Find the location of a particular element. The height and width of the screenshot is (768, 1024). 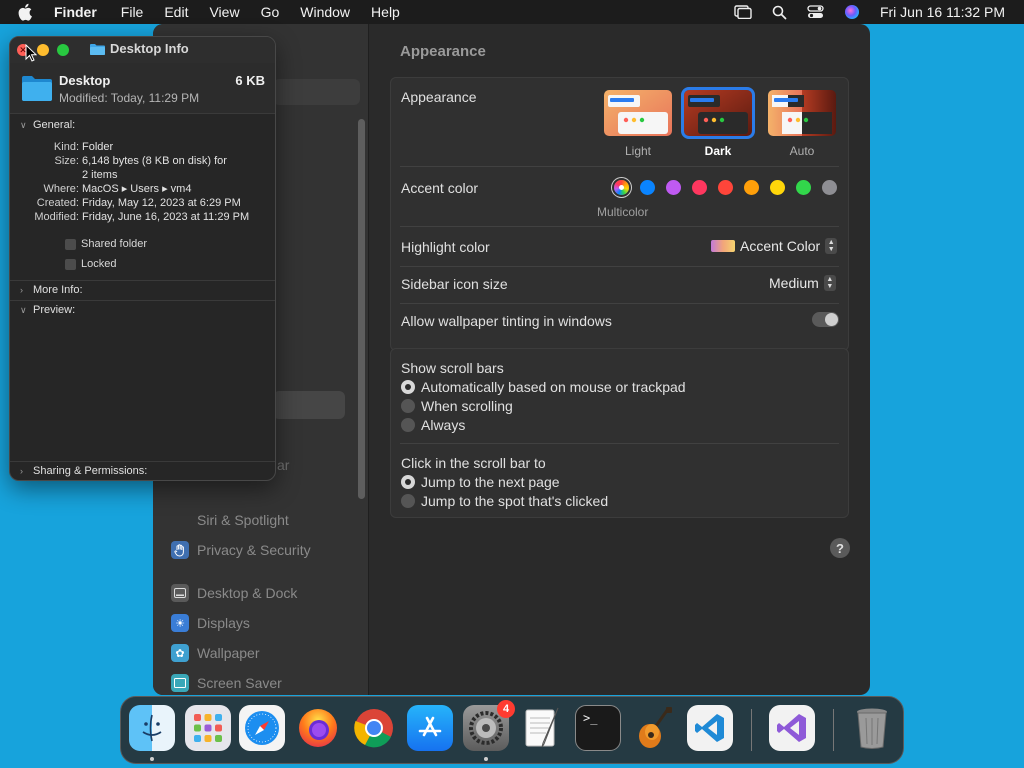

click-scroll-bar-label: Click in the scroll bar to is located at coordinates (473, 463).